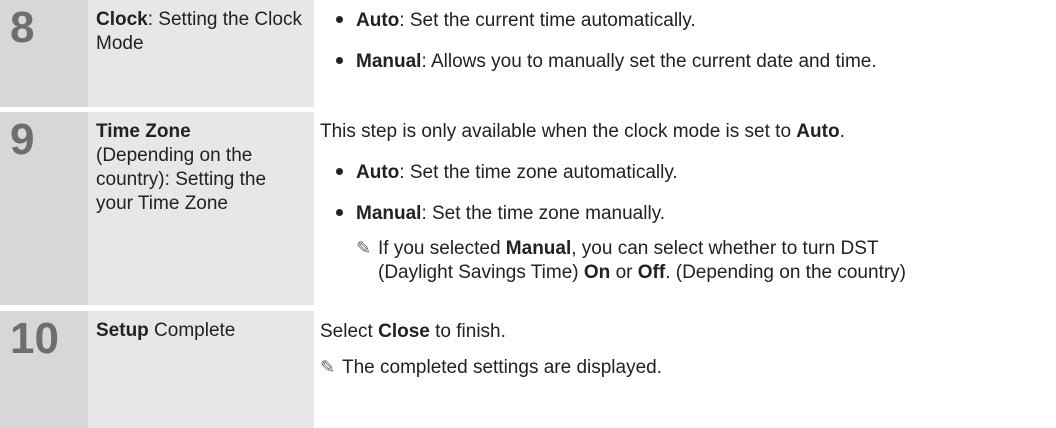  Describe the element at coordinates (34, 338) in the screenshot. I see `step-number: 10` at that location.